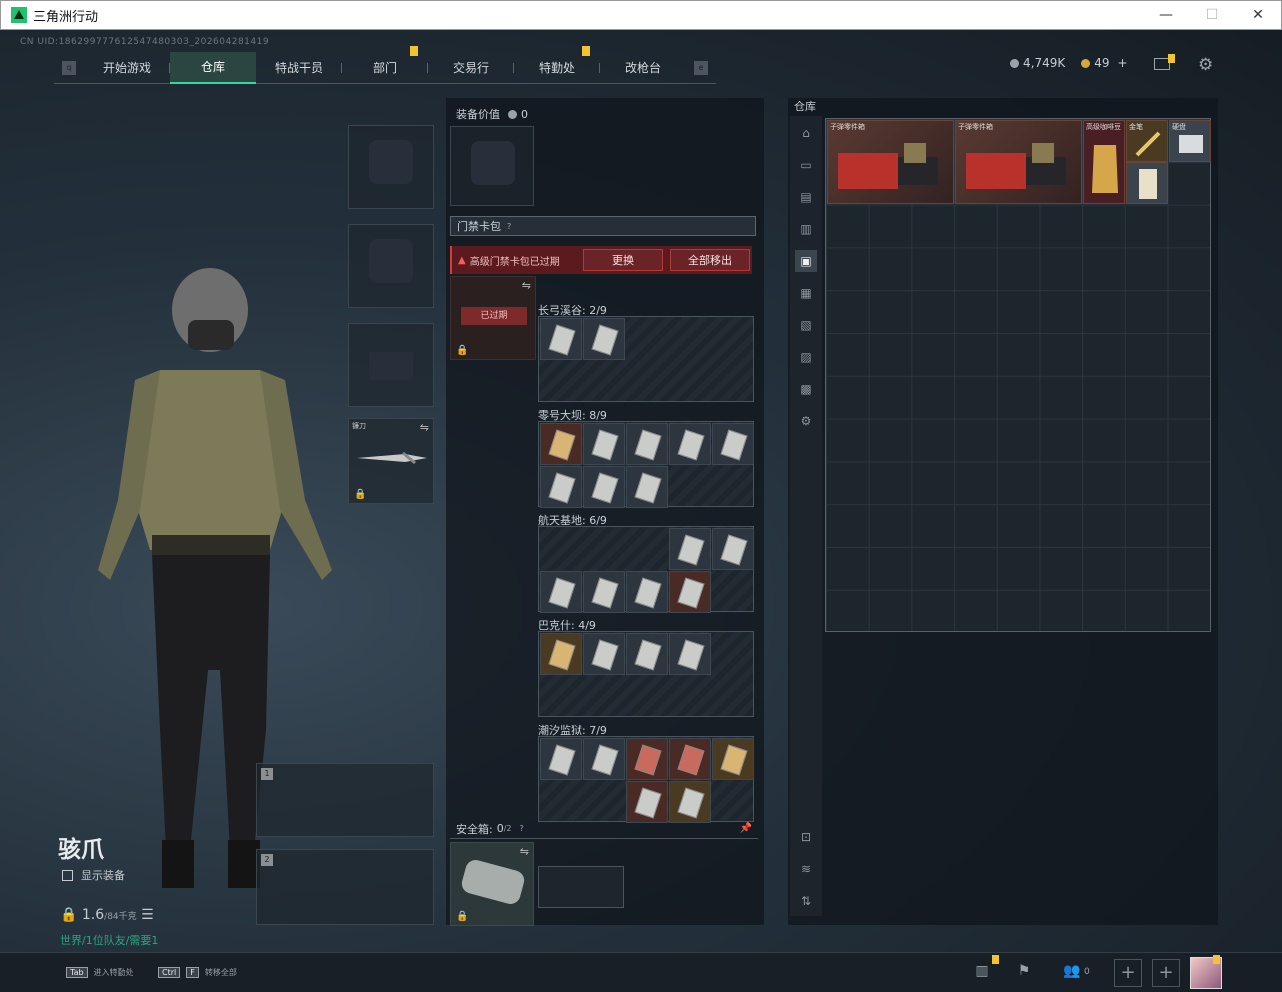 The height and width of the screenshot is (992, 1282). What do you see at coordinates (806, 421) in the screenshot?
I see `category-settings-icon: ⚙` at bounding box center [806, 421].